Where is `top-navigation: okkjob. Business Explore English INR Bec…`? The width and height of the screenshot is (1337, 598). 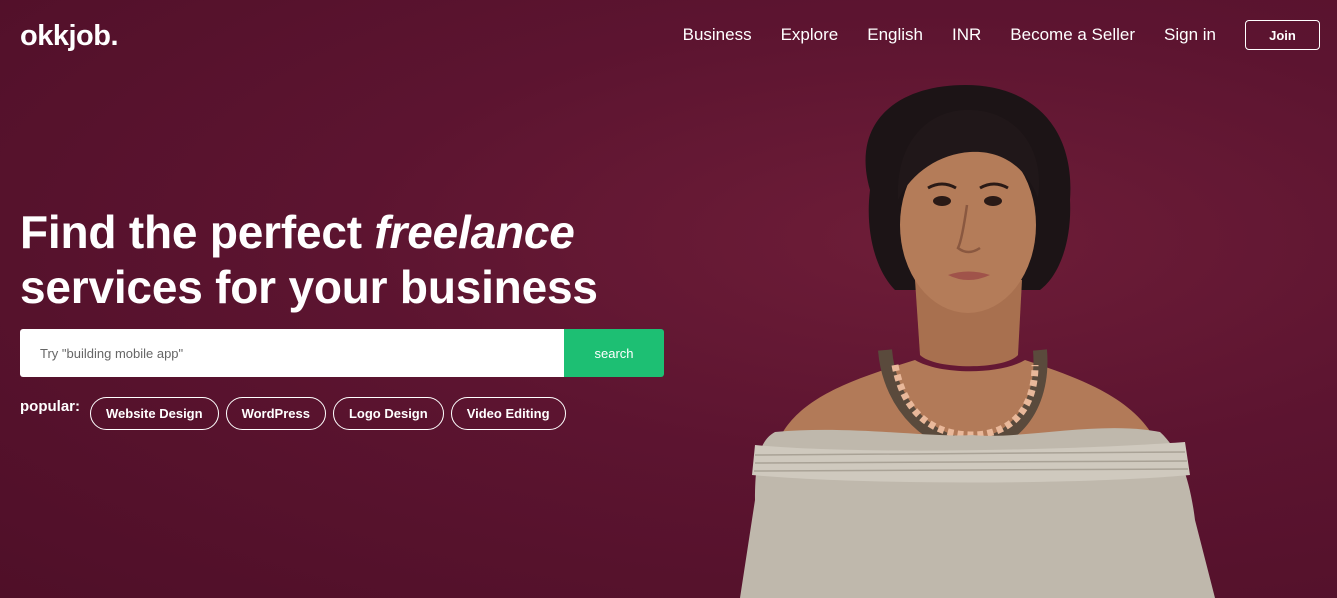 top-navigation: okkjob. Business Explore English INR Bec… is located at coordinates (668, 35).